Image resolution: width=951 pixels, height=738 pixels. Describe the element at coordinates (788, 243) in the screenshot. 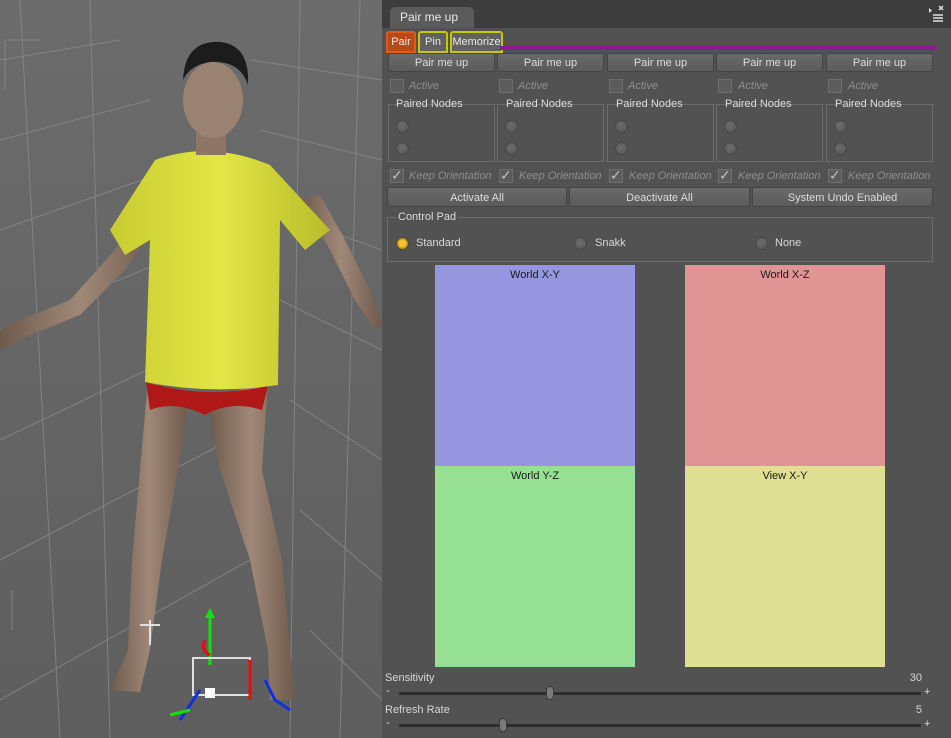

I see `control-pad-none-label: None` at that location.